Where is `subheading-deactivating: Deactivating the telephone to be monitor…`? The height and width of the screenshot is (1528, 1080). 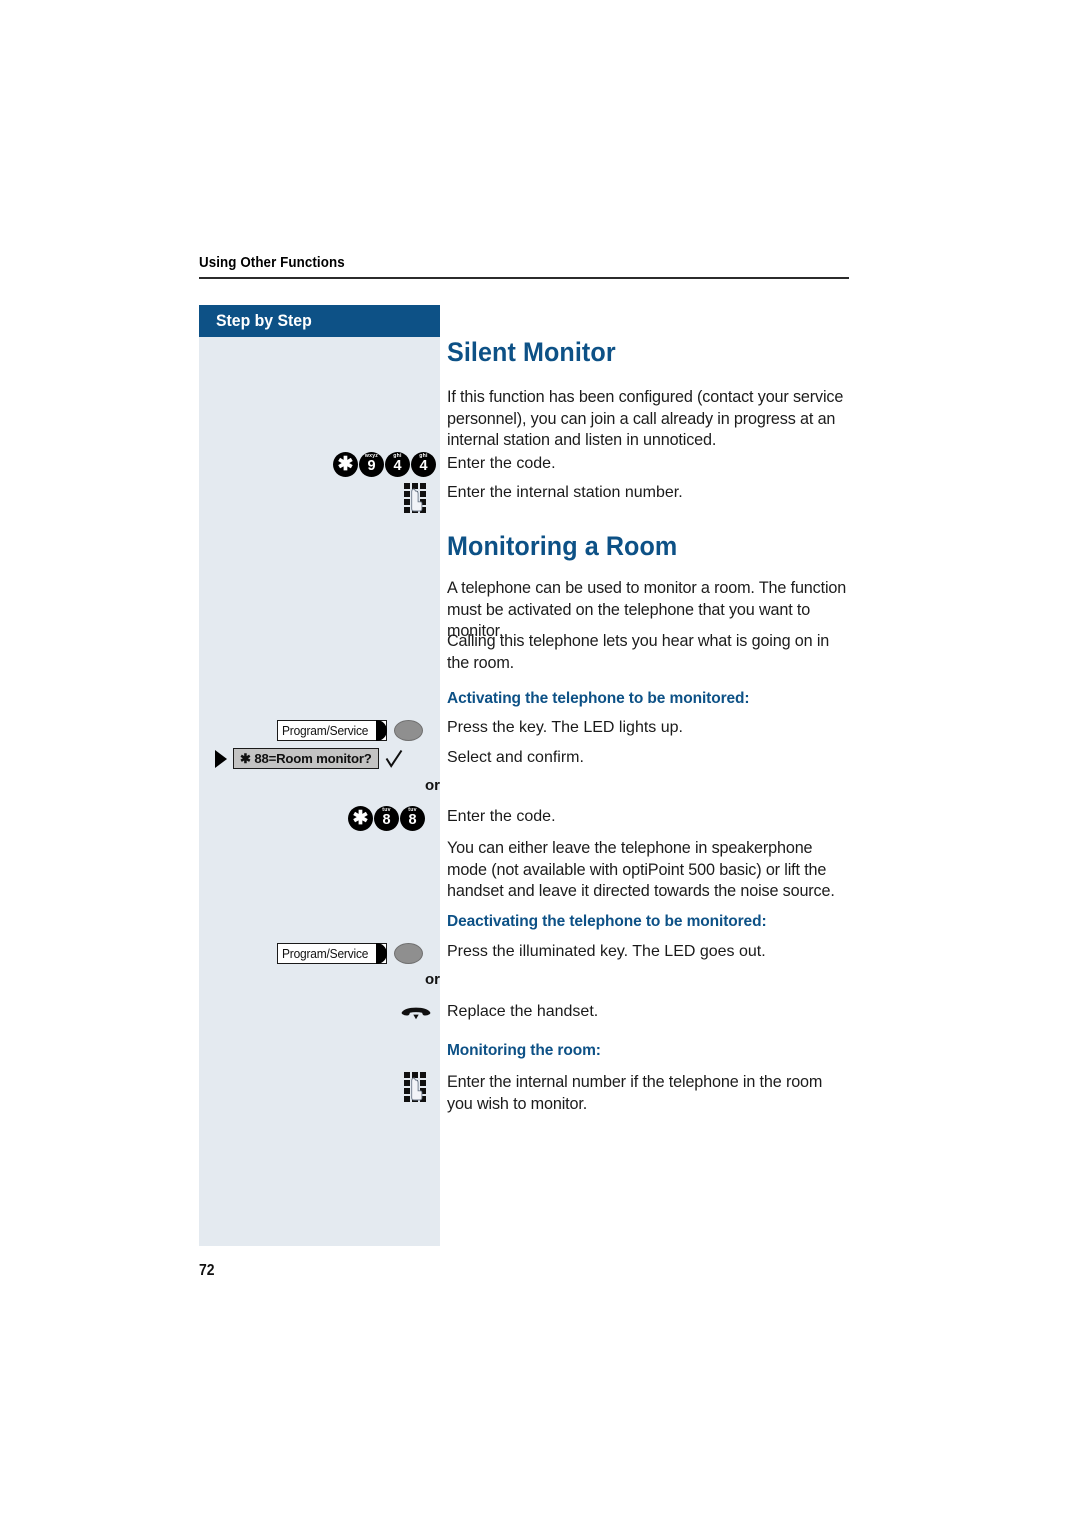
subheading-deactivating: Deactivating the telephone to be monitor… is located at coordinates (607, 921).